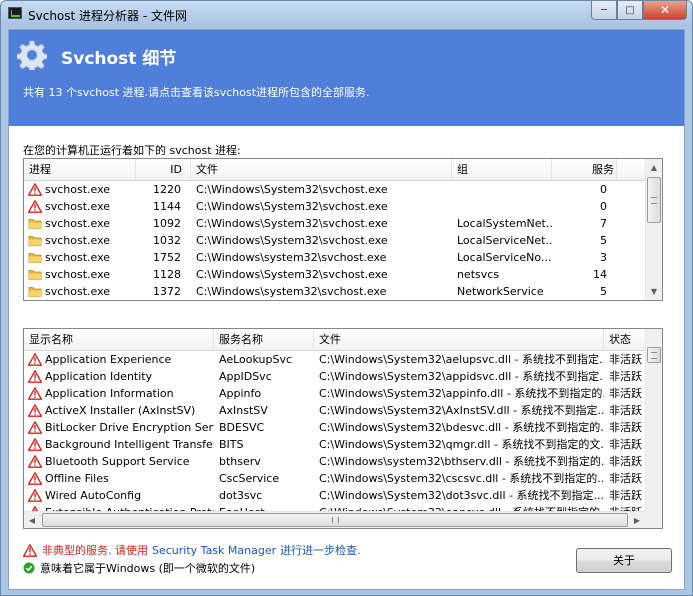  What do you see at coordinates (167, 257) in the screenshot?
I see `process-id: 1752` at bounding box center [167, 257].